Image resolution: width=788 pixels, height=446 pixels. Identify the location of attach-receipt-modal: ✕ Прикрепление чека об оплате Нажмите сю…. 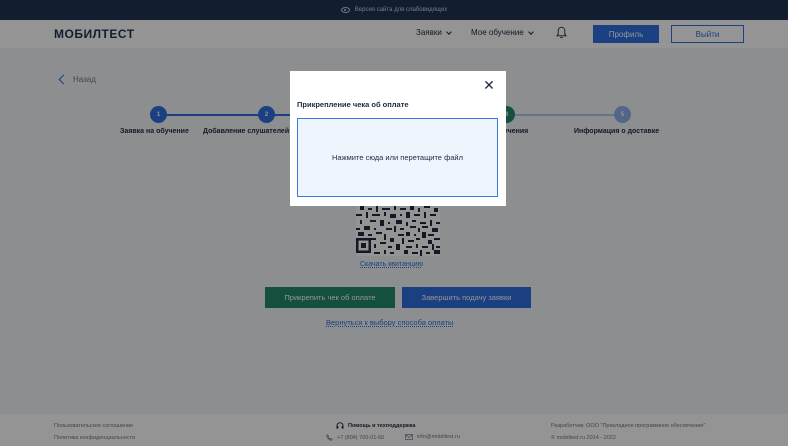
(398, 138).